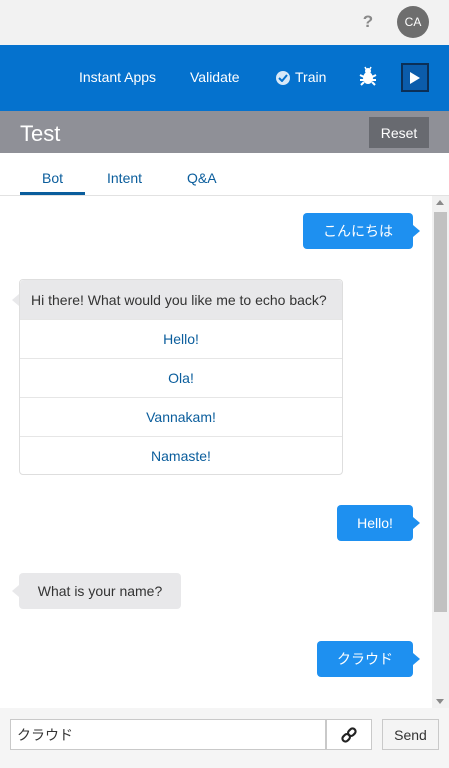 The height and width of the screenshot is (768, 449). Describe the element at coordinates (440, 412) in the screenshot. I see `scrollbar-thumb` at that location.